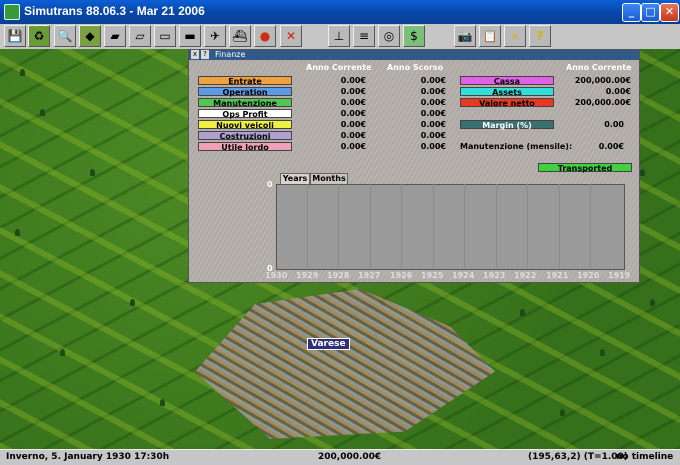 The height and width of the screenshot is (465, 680). What do you see at coordinates (432, 275) in the screenshot?
I see `x-tick: 1925` at bounding box center [432, 275].